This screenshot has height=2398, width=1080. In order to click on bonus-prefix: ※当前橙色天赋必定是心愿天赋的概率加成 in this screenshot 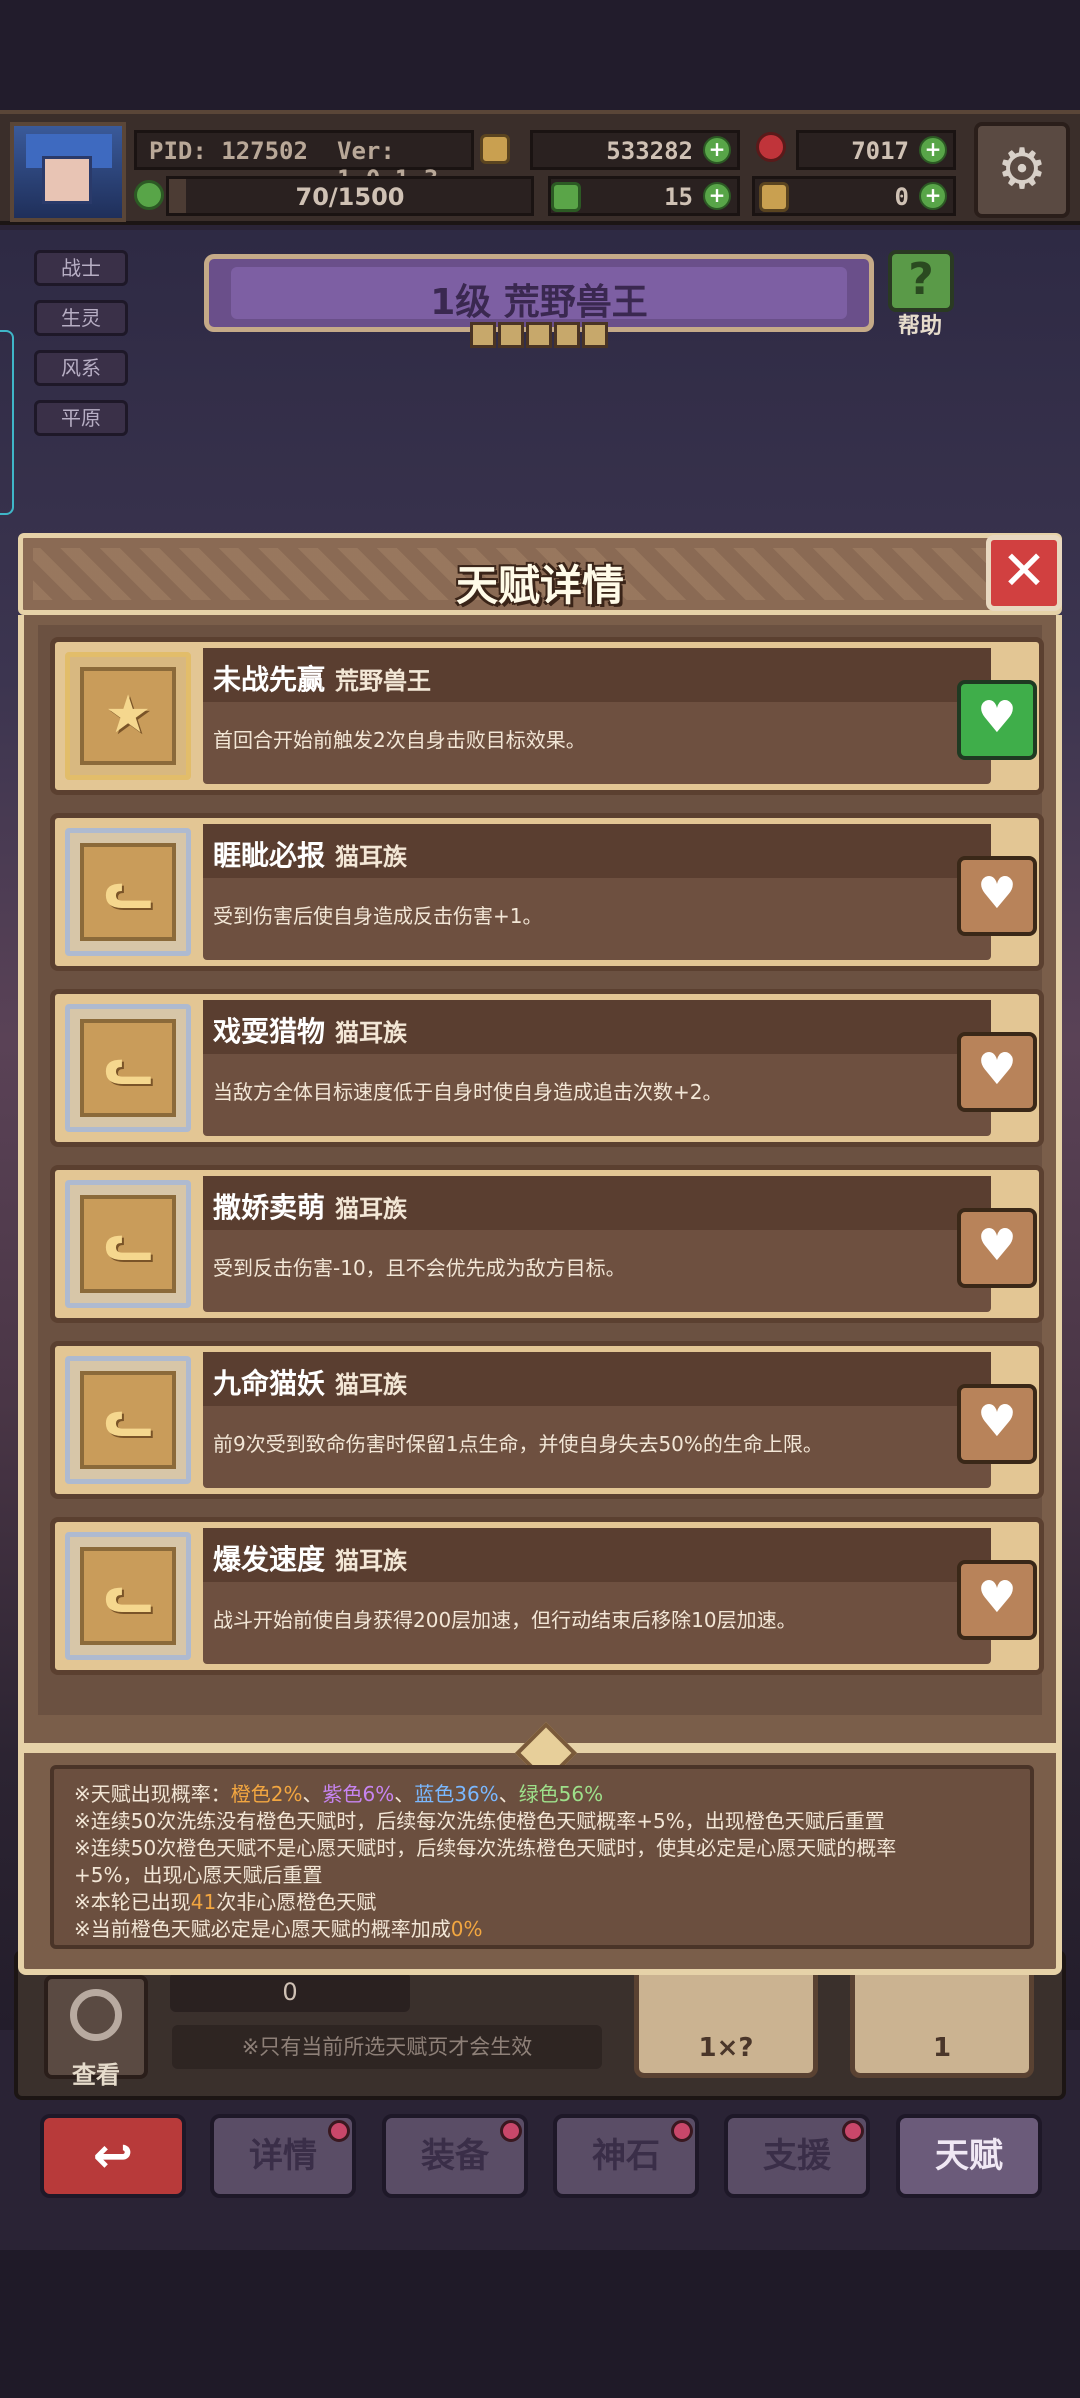, I will do `click(262, 1929)`.